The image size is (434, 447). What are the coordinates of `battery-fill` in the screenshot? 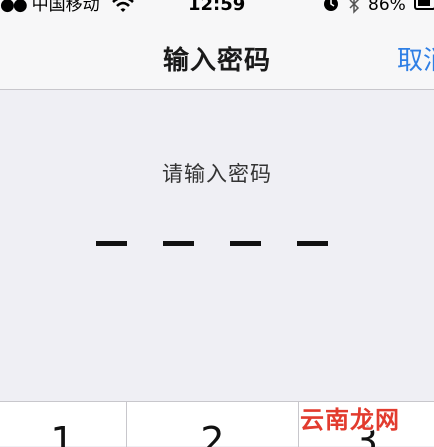 It's located at (424, 3).